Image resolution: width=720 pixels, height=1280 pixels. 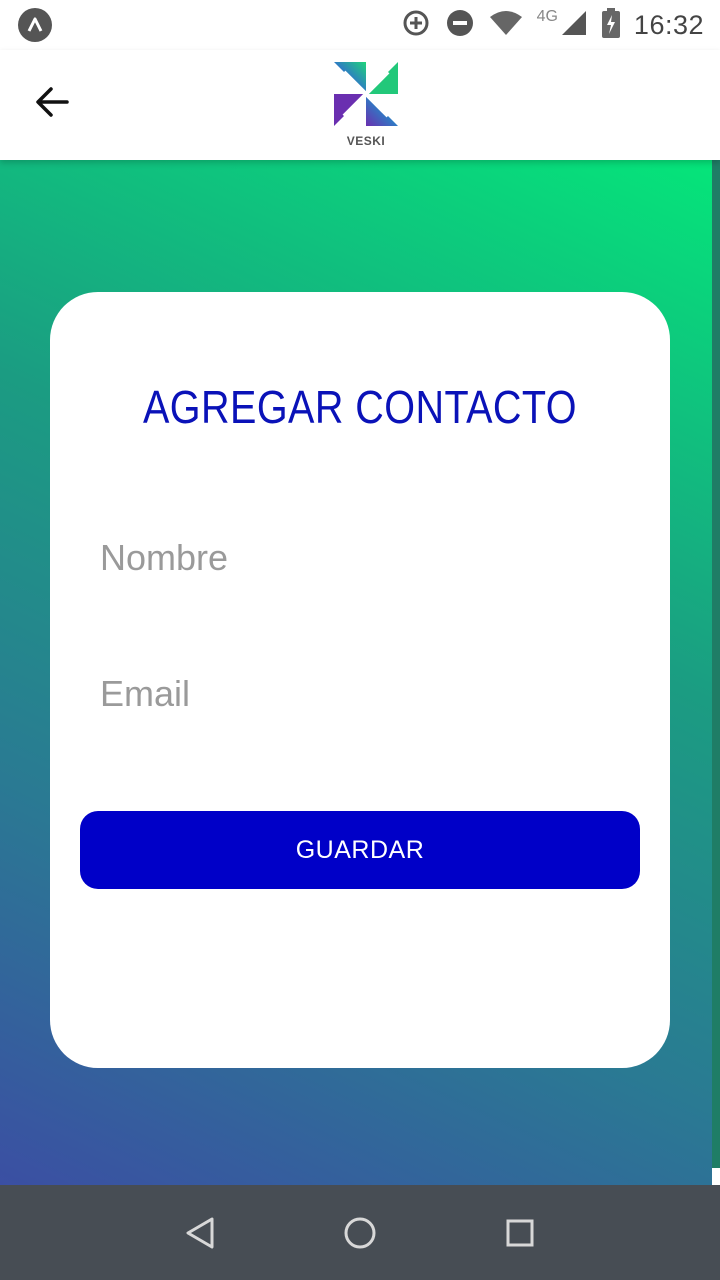 I want to click on system-nav-bar, so click(x=360, y=1232).